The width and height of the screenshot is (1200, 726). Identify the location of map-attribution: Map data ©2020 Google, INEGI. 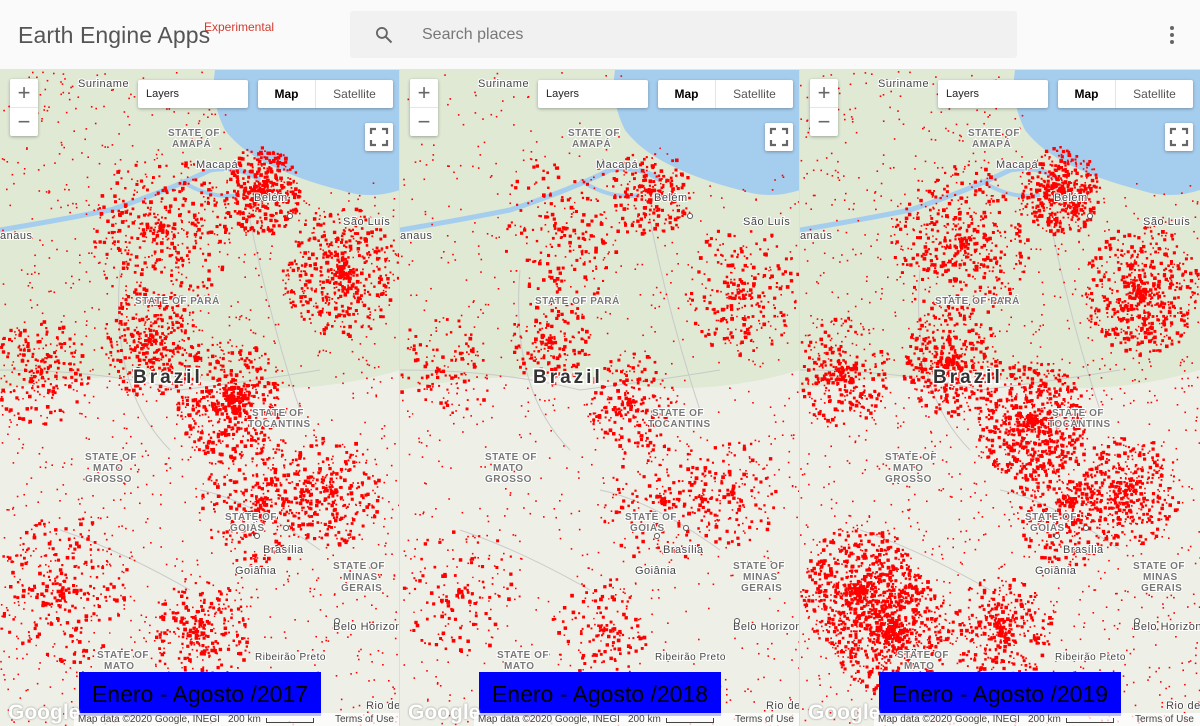
(149, 719).